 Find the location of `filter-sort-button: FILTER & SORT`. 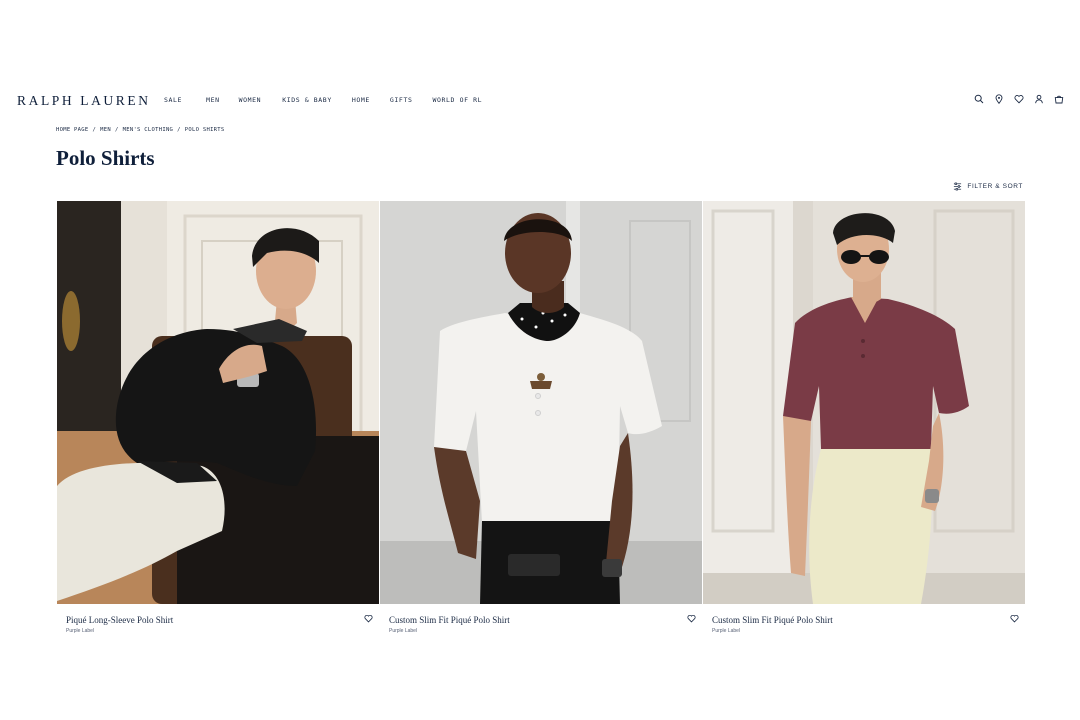

filter-sort-button: FILTER & SORT is located at coordinates (988, 186).